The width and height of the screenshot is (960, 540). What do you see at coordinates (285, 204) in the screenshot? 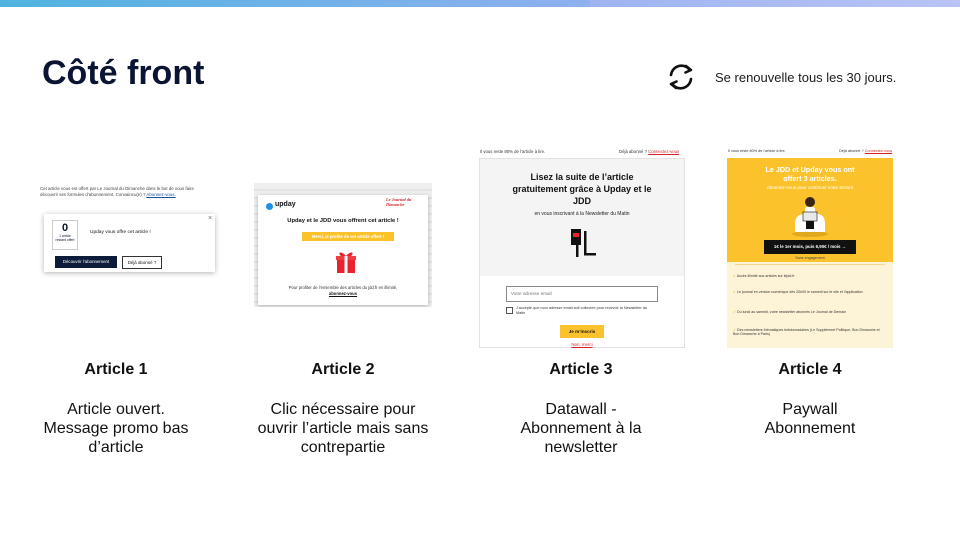
I see `upday-logo: upday` at bounding box center [285, 204].